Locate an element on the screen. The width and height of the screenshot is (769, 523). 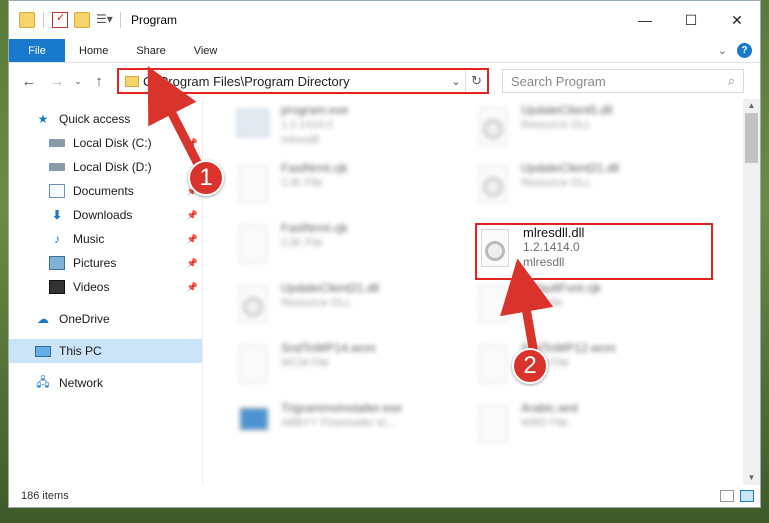
file-item: UpdateClient5.dll Resource DLL is located at coordinates (590, 131).